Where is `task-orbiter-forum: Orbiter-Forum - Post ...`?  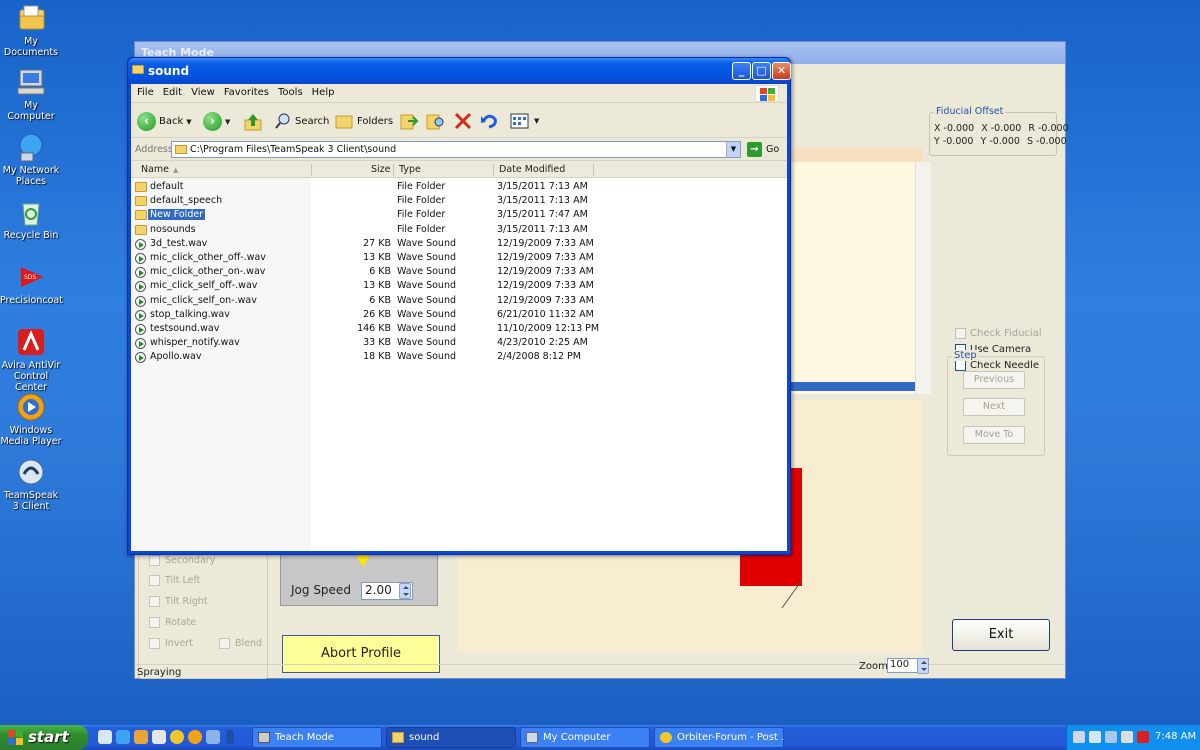
task-orbiter-forum: Orbiter-Forum - Post ... is located at coordinates (719, 737).